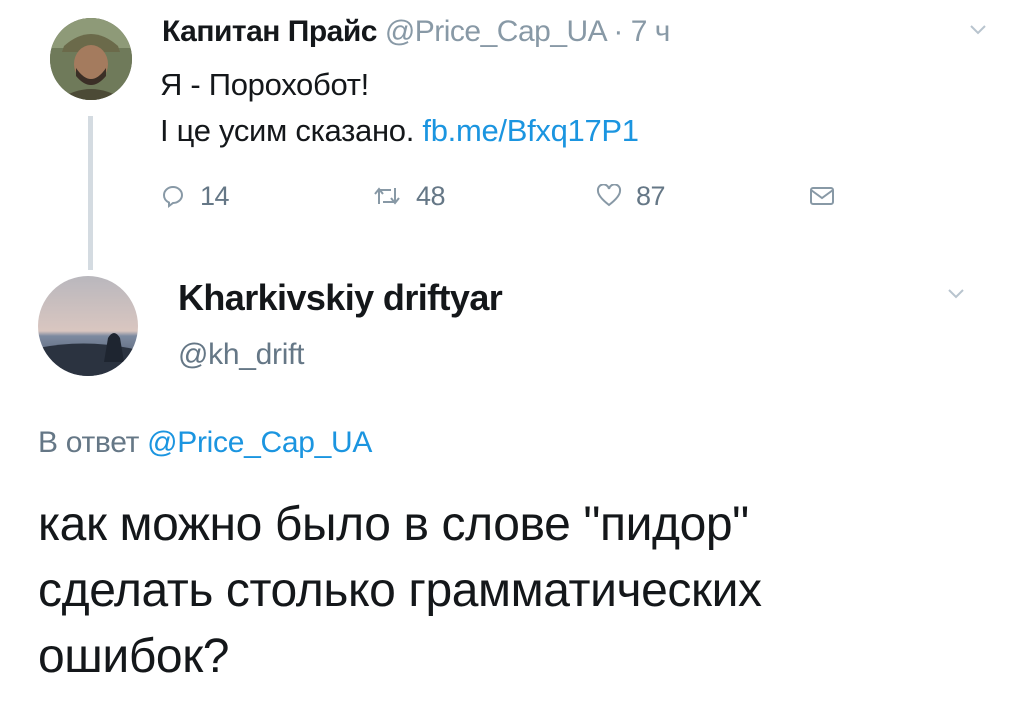 Image resolution: width=1022 pixels, height=708 pixels. I want to click on retweet-count: 48, so click(431, 195).